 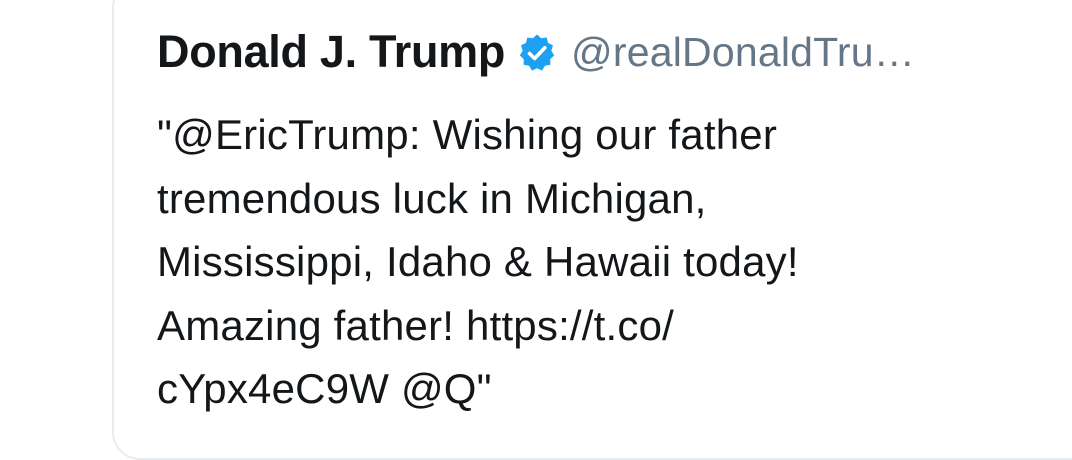 I want to click on tweet-text-line: Mississippi, Idaho & Hawaii today!, so click(x=478, y=261).